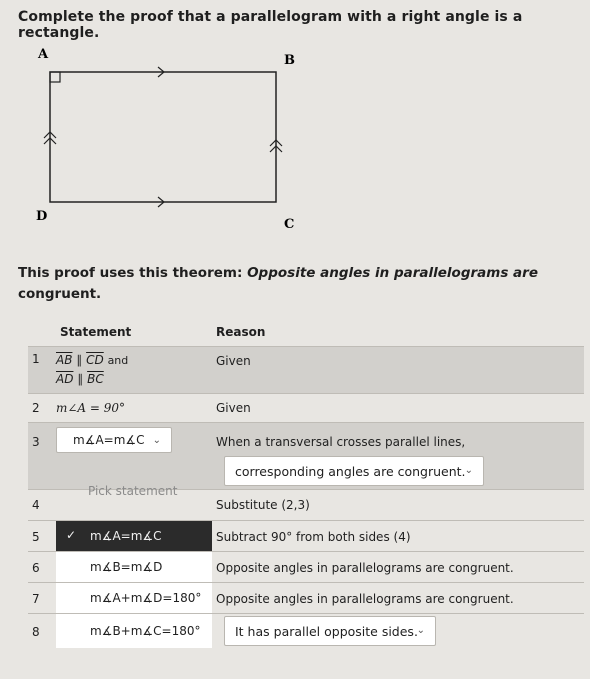 Image resolution: width=590 pixels, height=679 pixels. I want to click on reason-dropdown: corresponding angles are congruent. ⌄, so click(354, 471).